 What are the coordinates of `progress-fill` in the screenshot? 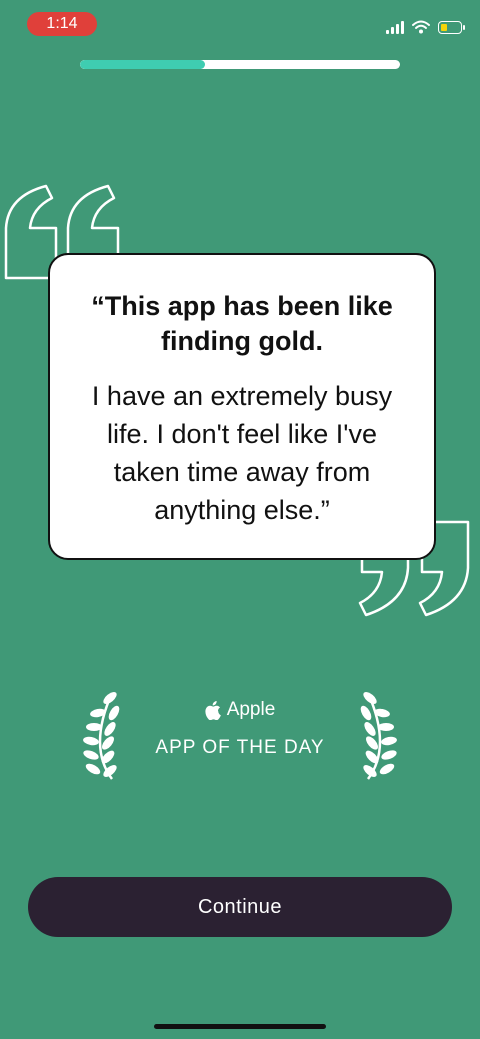 It's located at (142, 64).